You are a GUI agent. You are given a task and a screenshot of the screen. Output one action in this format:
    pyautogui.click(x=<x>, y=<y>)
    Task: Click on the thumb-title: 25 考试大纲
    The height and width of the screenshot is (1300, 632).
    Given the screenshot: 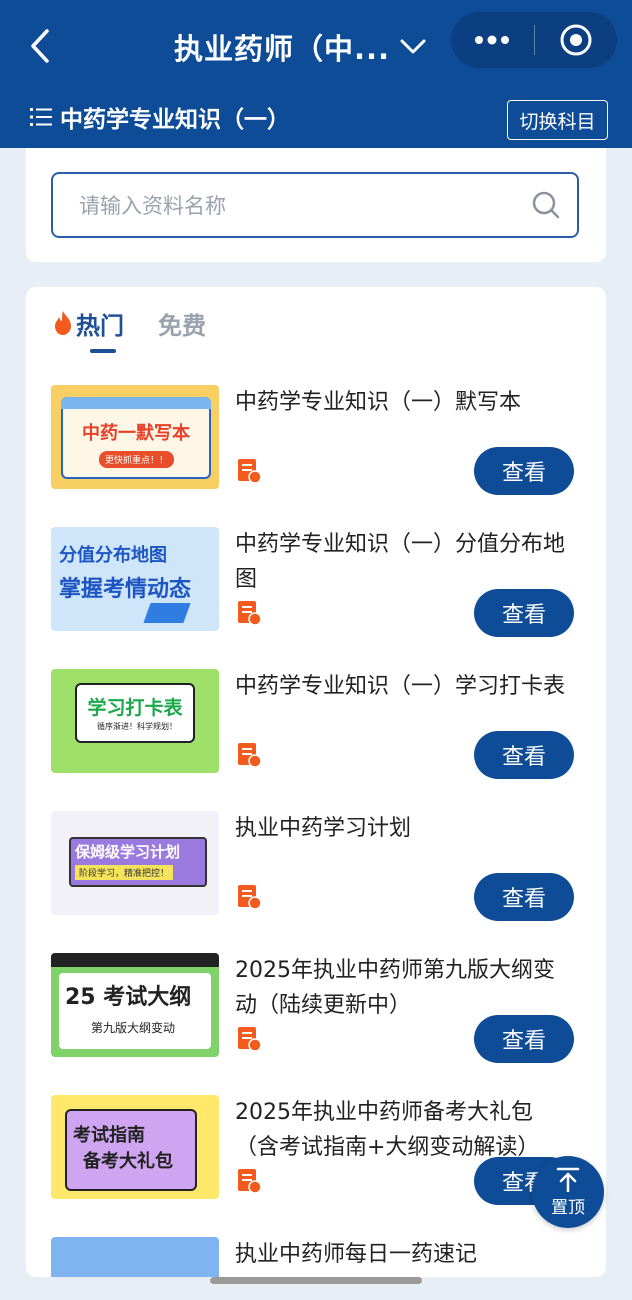 What is the action you would take?
    pyautogui.click(x=128, y=997)
    